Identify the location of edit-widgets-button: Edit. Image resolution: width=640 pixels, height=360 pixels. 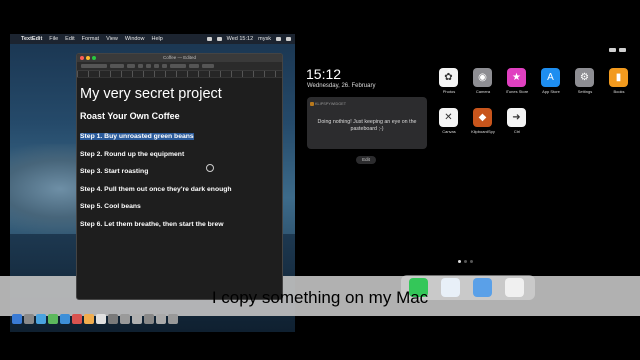
(366, 160).